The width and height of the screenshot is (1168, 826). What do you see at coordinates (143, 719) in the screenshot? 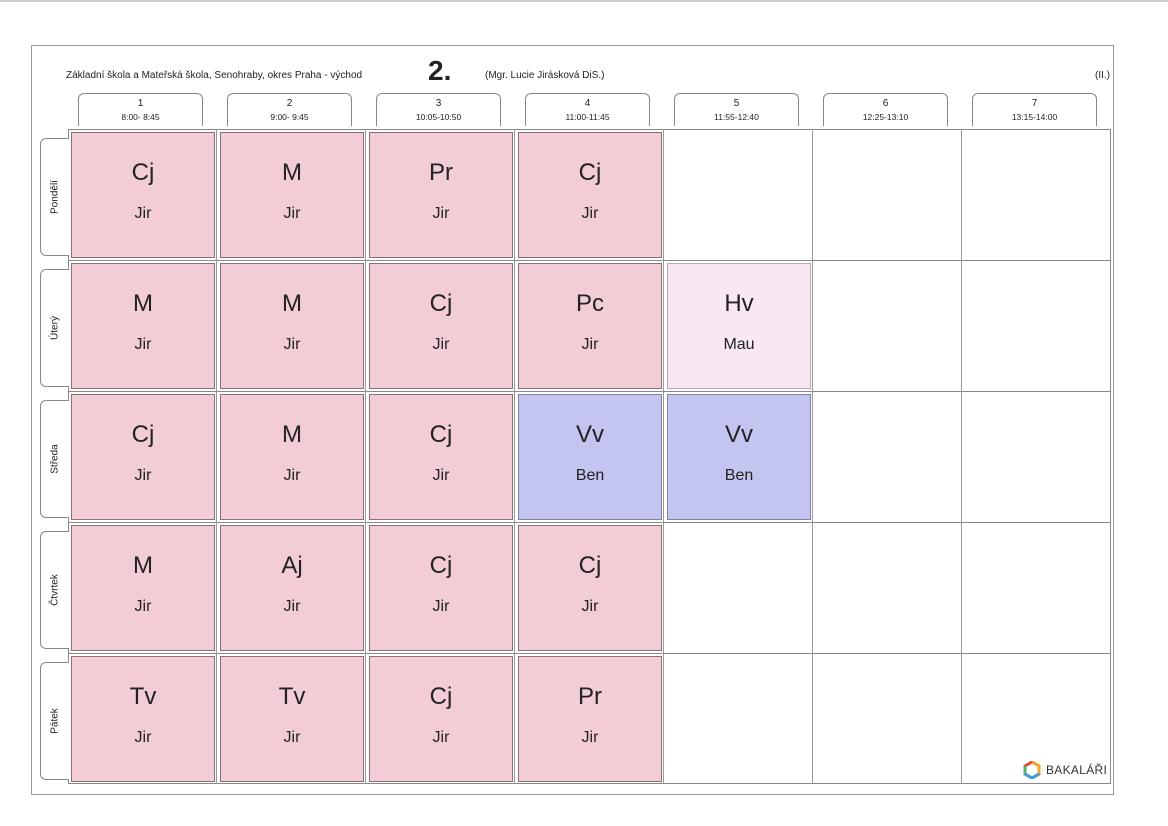
I see `lesson-cell: Tv Jir` at bounding box center [143, 719].